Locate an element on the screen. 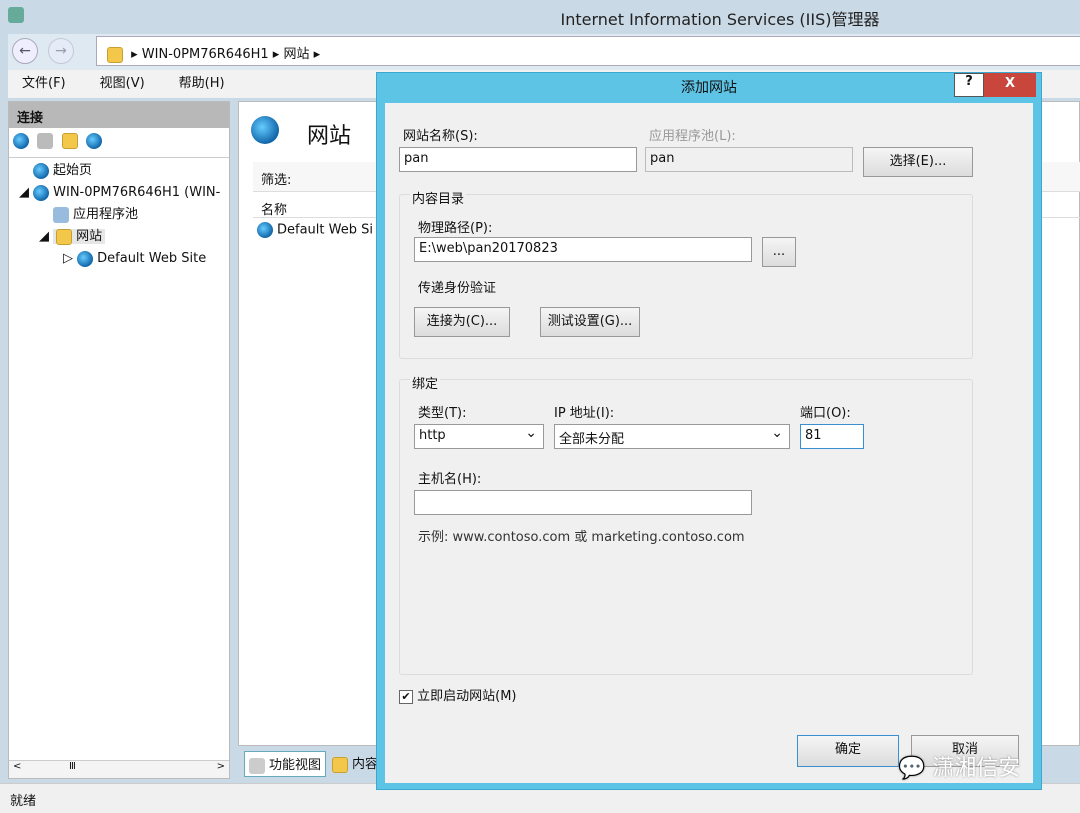 The image size is (1080, 813). wechat-icon: 💬 is located at coordinates (912, 768).